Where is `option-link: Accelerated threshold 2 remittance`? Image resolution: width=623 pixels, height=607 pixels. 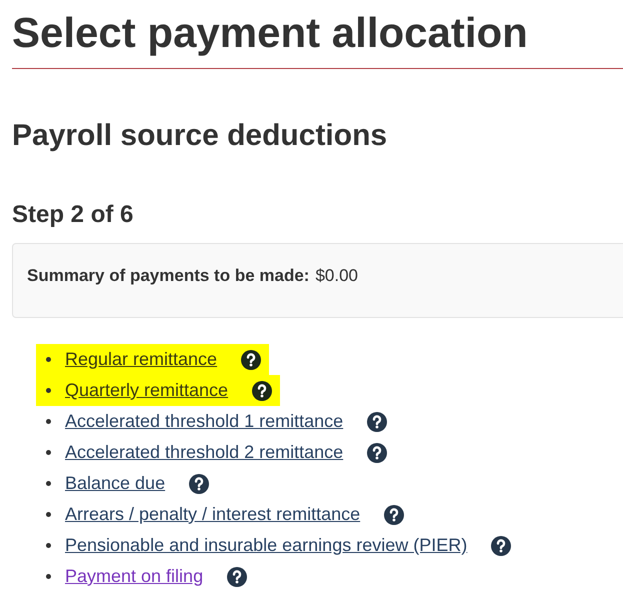 option-link: Accelerated threshold 2 remittance is located at coordinates (204, 452).